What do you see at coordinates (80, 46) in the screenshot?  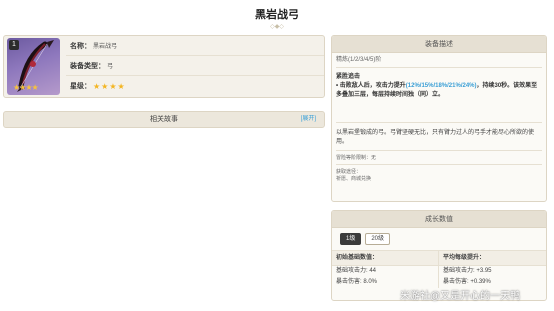 I see `name-label: 名称：` at bounding box center [80, 46].